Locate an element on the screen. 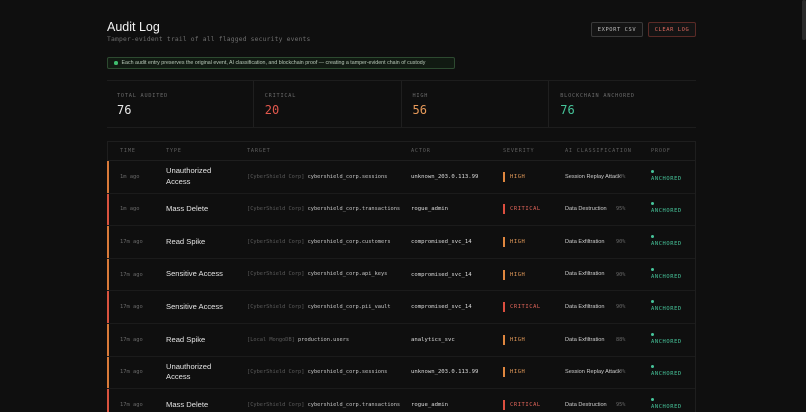 This screenshot has height=412, width=806. column-header-type: TYPE is located at coordinates (174, 151).